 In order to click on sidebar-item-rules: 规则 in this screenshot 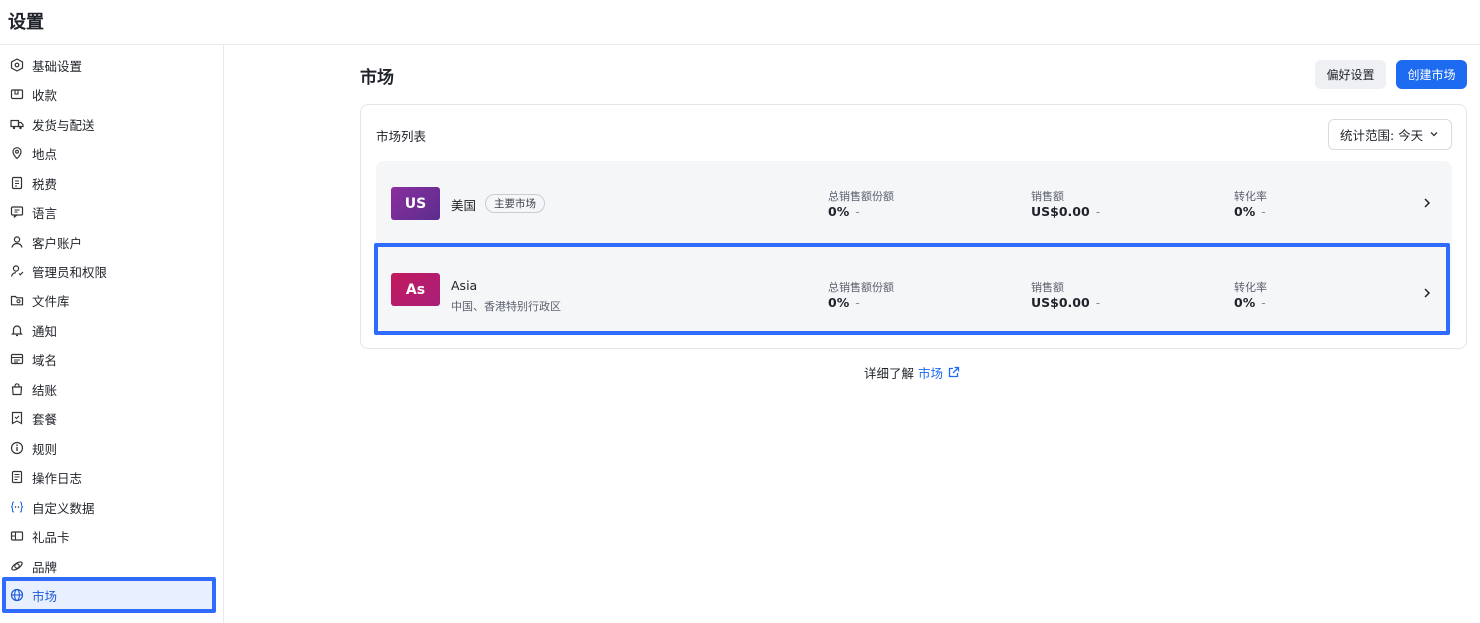, I will do `click(109, 448)`.